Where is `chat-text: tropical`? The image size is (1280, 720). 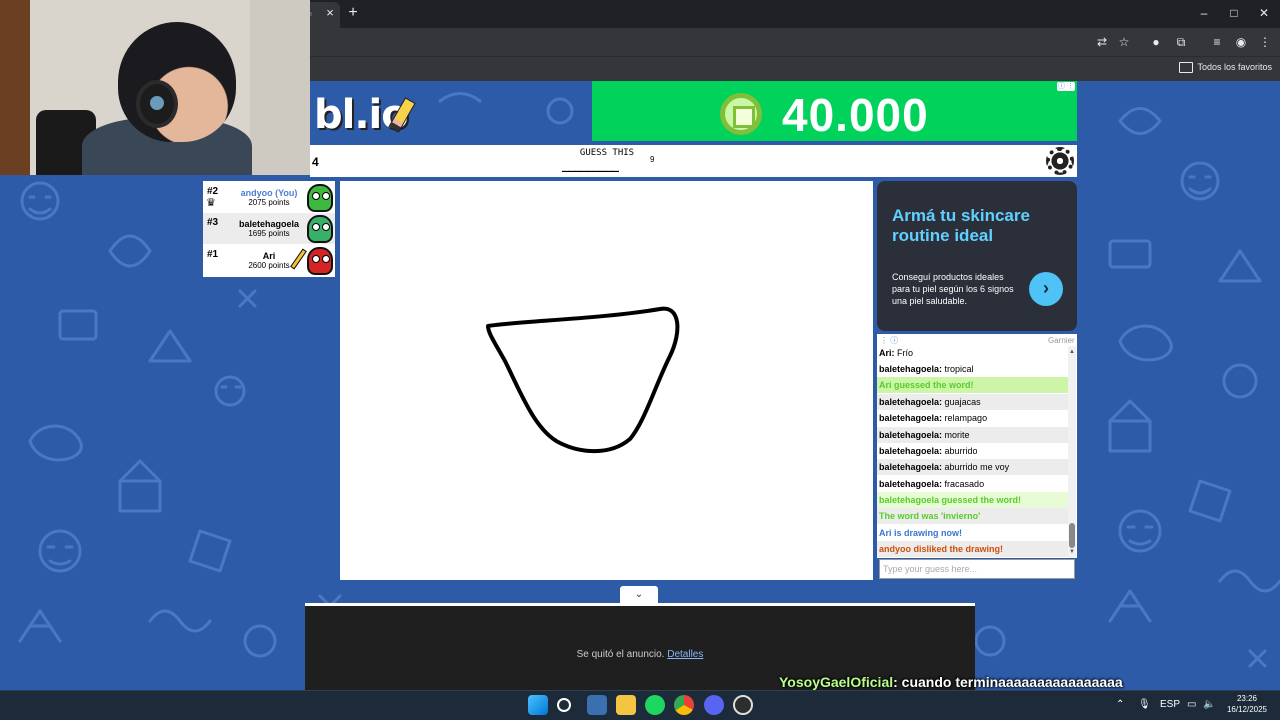 chat-text: tropical is located at coordinates (959, 369).